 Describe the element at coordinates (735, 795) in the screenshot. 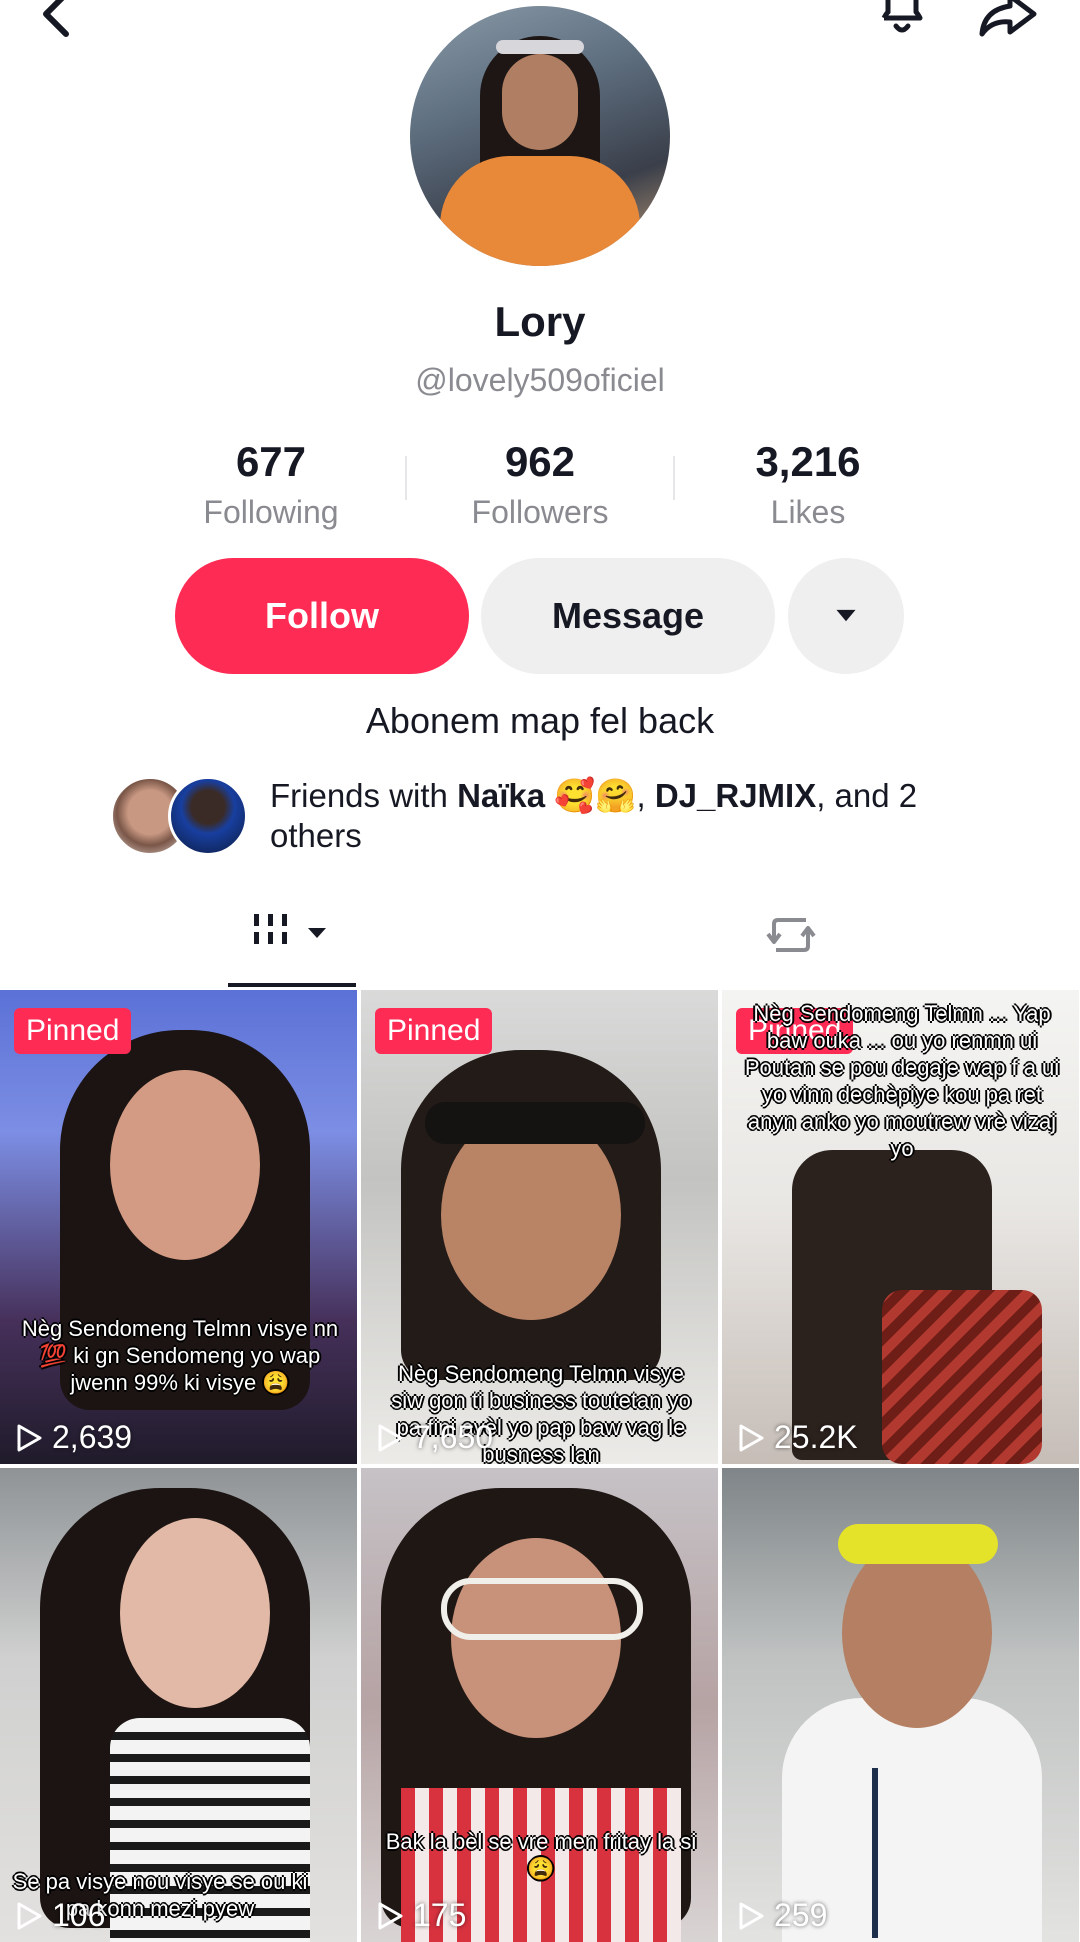

I see `friend-name-2: DJ_RJMIX` at that location.